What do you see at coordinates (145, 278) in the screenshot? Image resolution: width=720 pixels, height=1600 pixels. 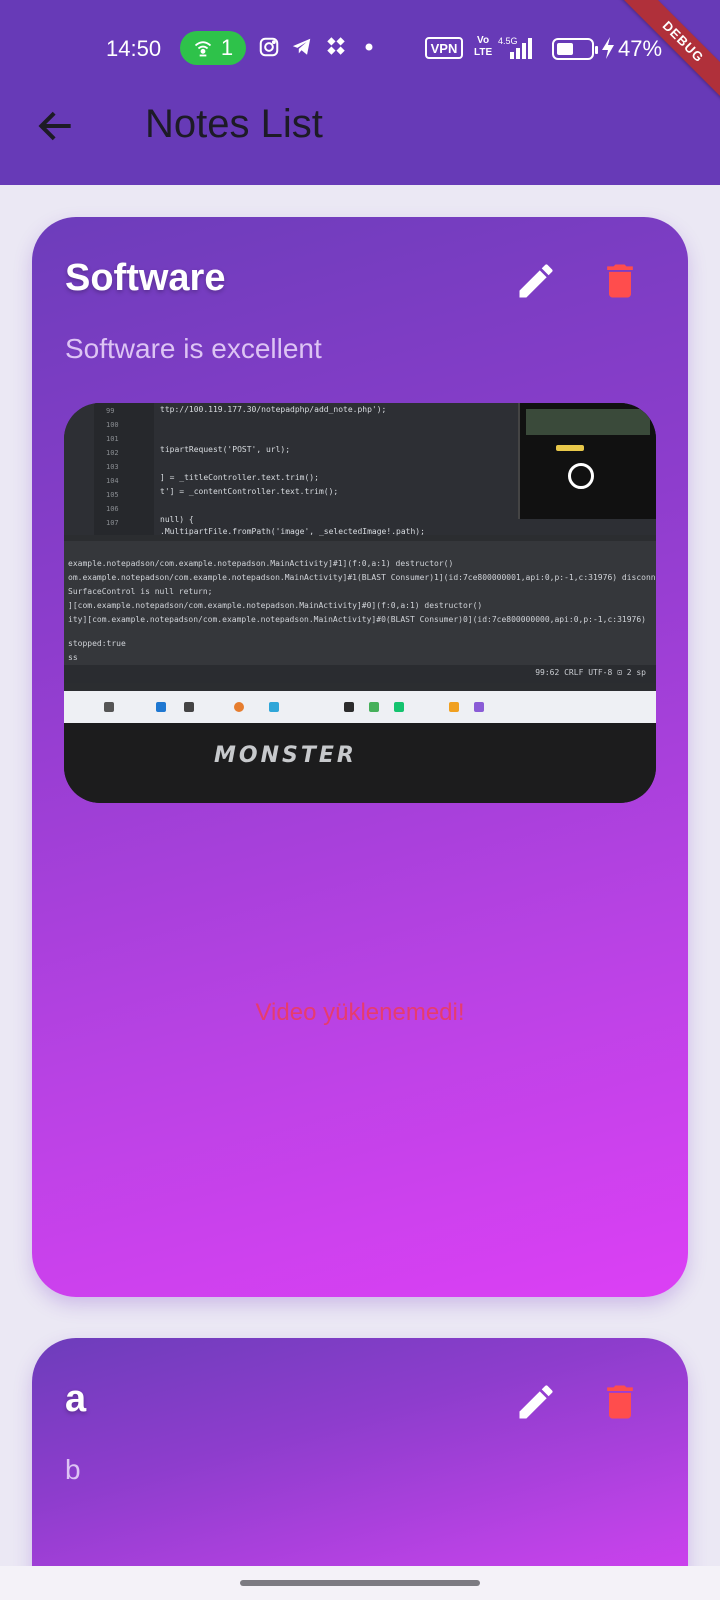 I see `note-title: Software` at bounding box center [145, 278].